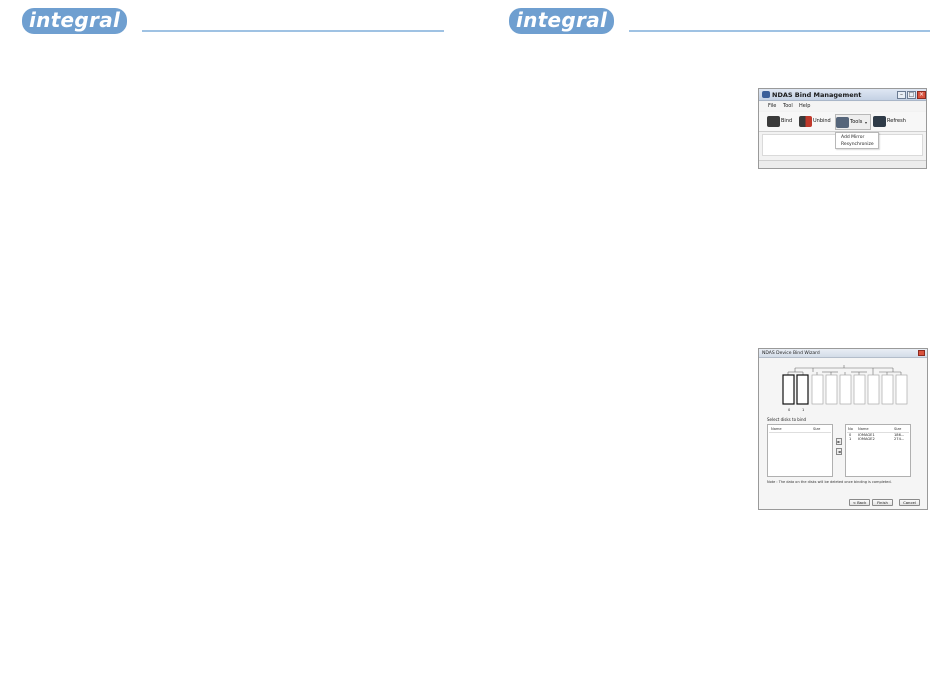 This screenshot has height=684, width=950. I want to click on tools-icon, so click(842, 122).